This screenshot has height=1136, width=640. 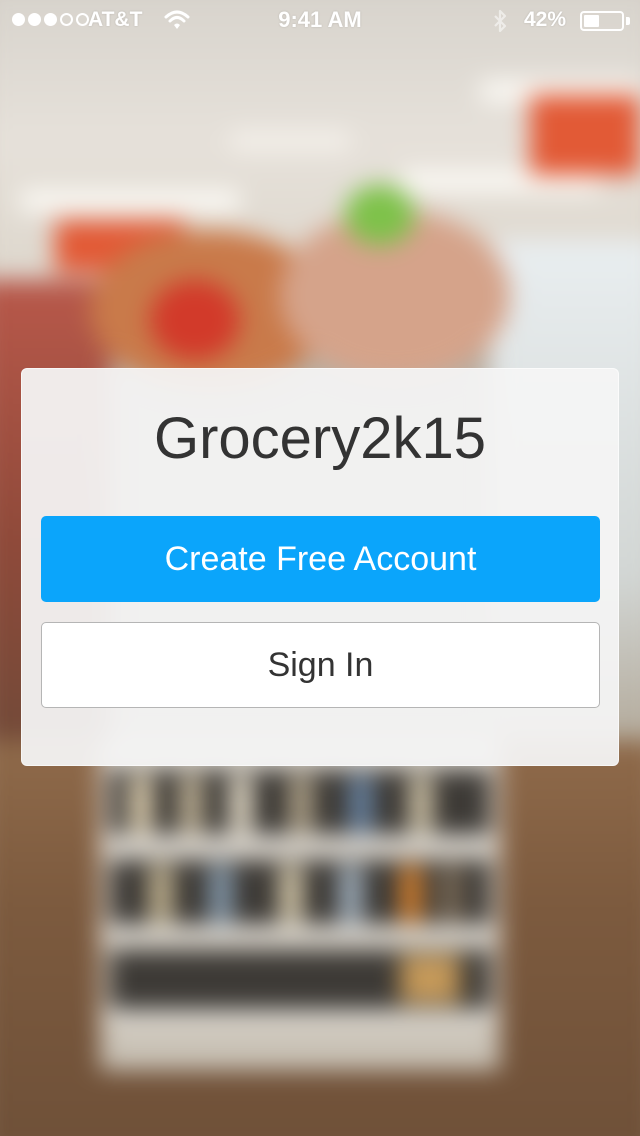 What do you see at coordinates (320, 20) in the screenshot?
I see `status-bar: AT&T 9:41 AM 42%` at bounding box center [320, 20].